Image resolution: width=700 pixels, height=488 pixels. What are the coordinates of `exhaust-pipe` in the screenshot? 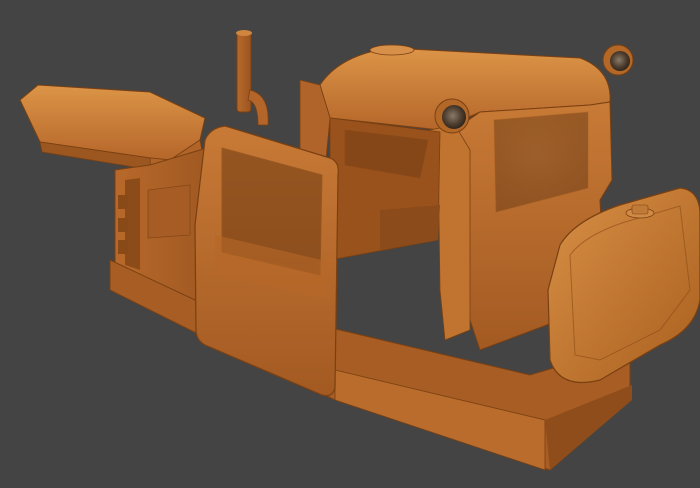 It's located at (252, 78).